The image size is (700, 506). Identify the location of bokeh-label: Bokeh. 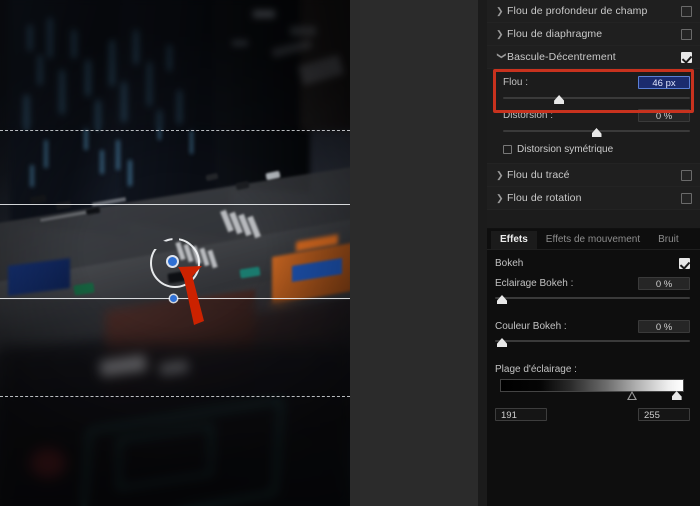
(509, 263).